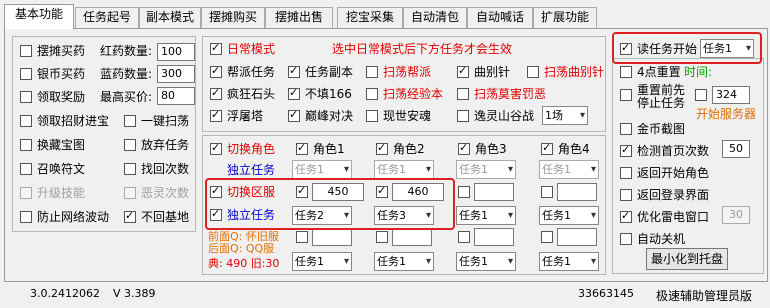  I want to click on role2-label: 角色2, so click(409, 149).